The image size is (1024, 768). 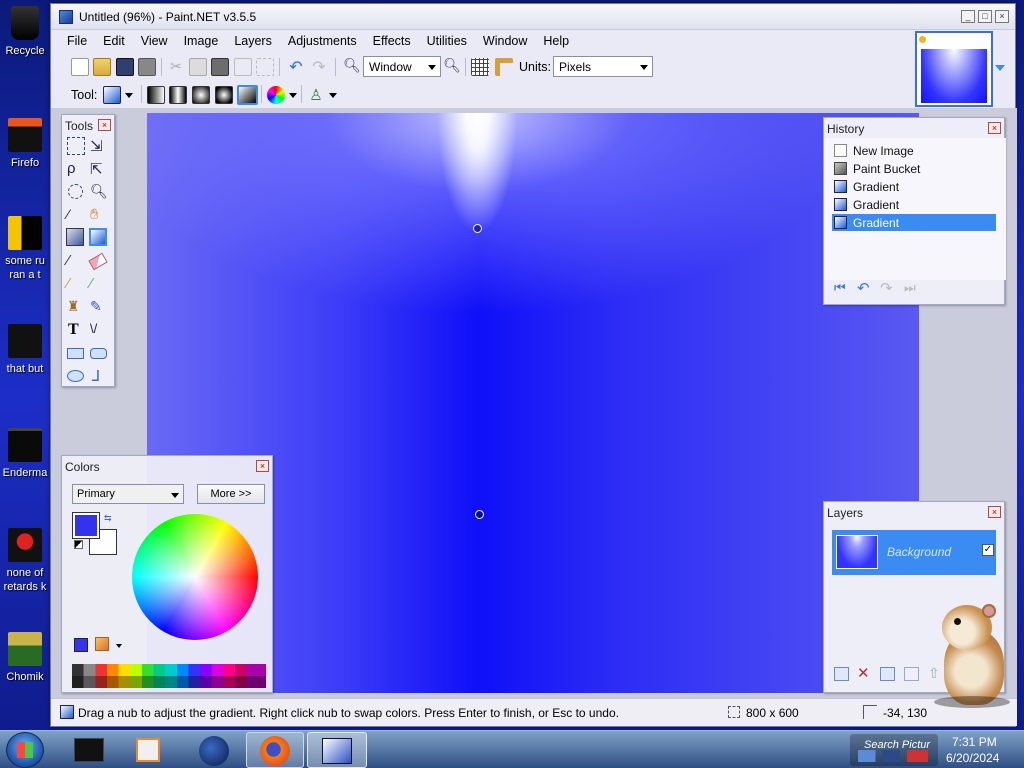 I want to click on image-thumbnail, so click(x=954, y=69).